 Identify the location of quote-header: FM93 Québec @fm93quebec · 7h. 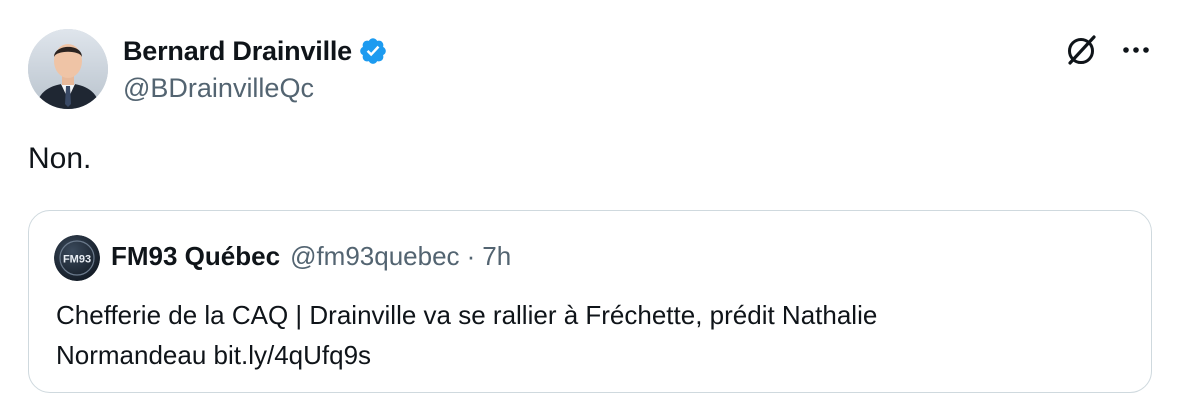
(311, 256).